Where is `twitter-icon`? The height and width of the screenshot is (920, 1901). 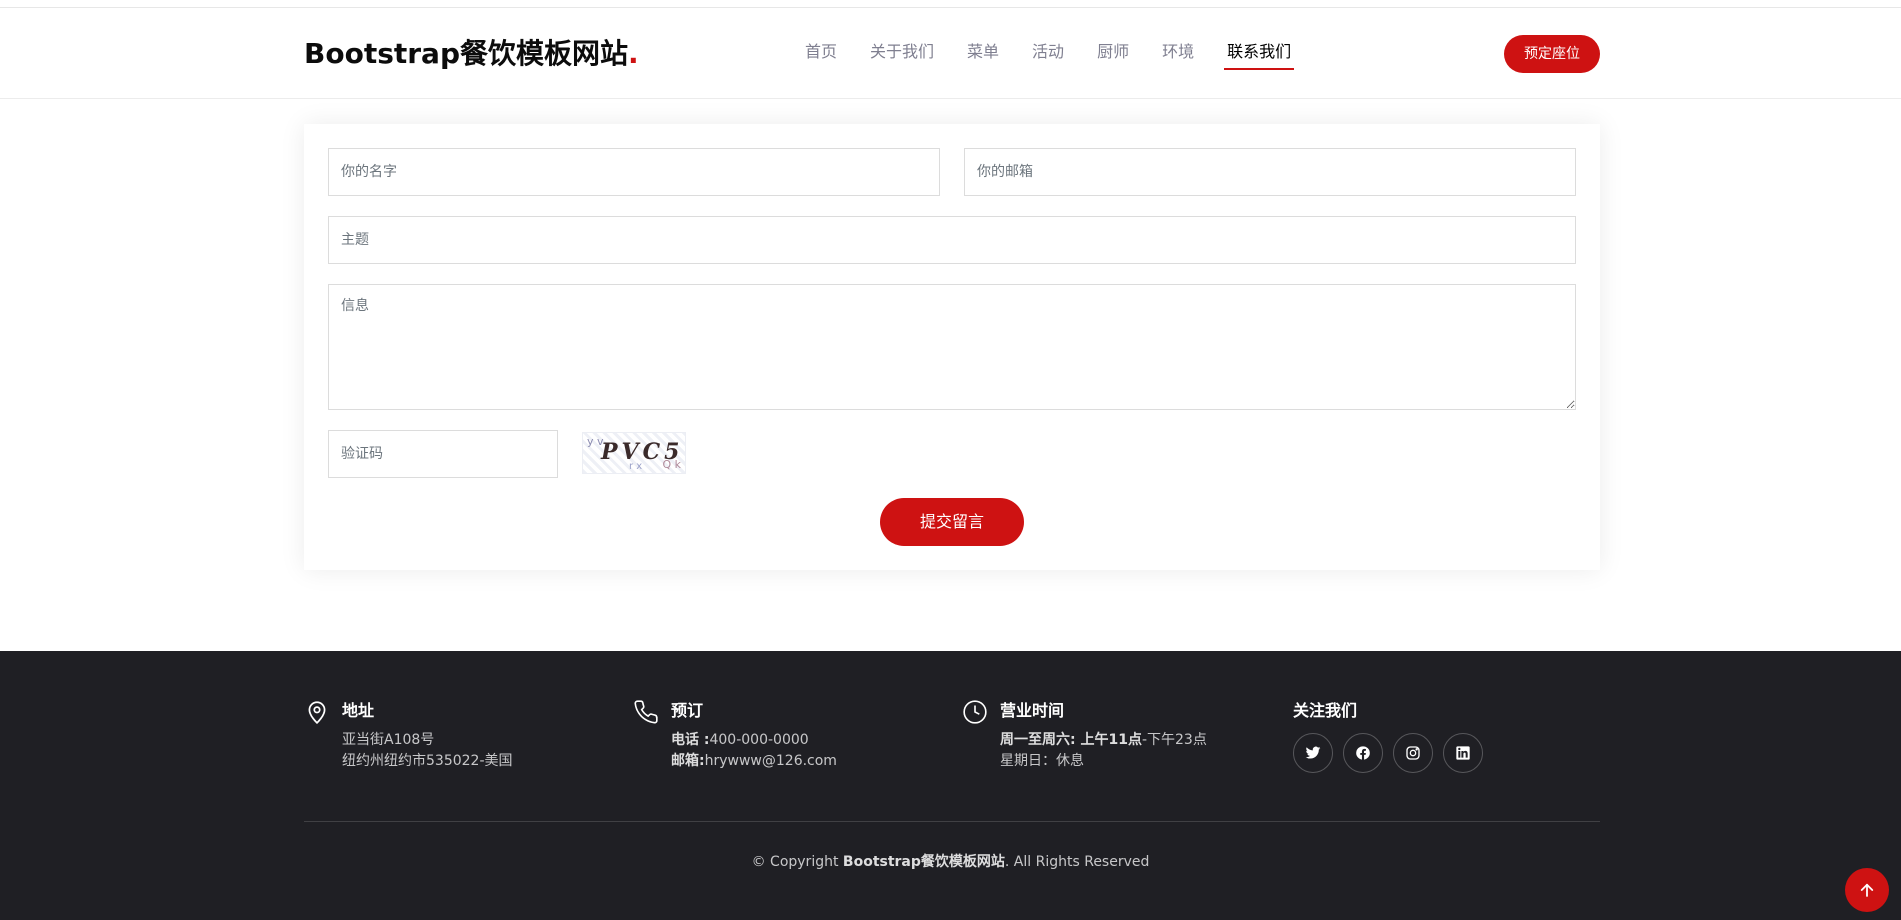 twitter-icon is located at coordinates (1313, 752).